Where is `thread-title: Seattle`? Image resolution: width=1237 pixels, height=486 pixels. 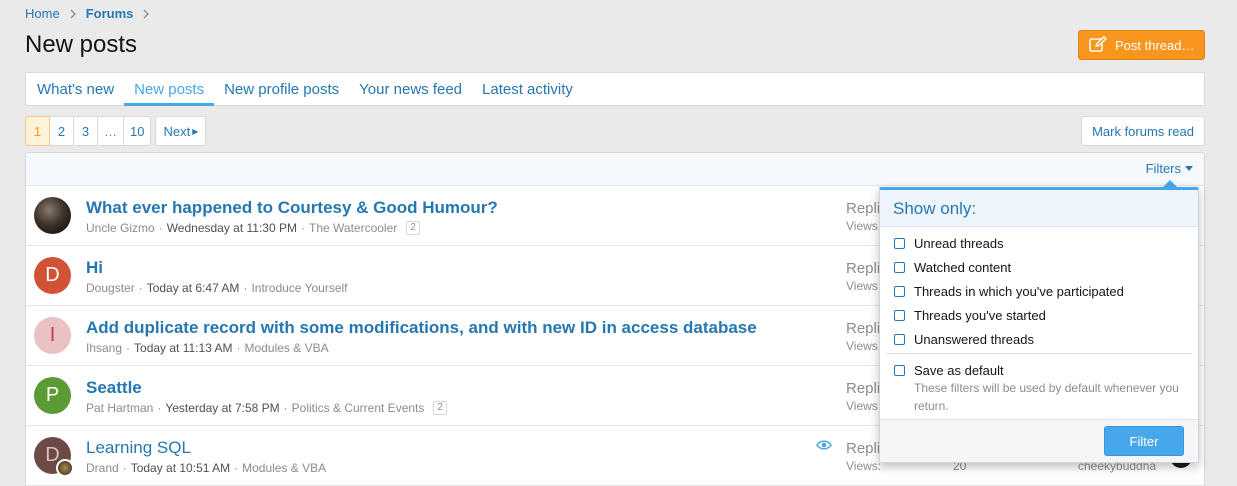
thread-title: Seattle is located at coordinates (114, 388).